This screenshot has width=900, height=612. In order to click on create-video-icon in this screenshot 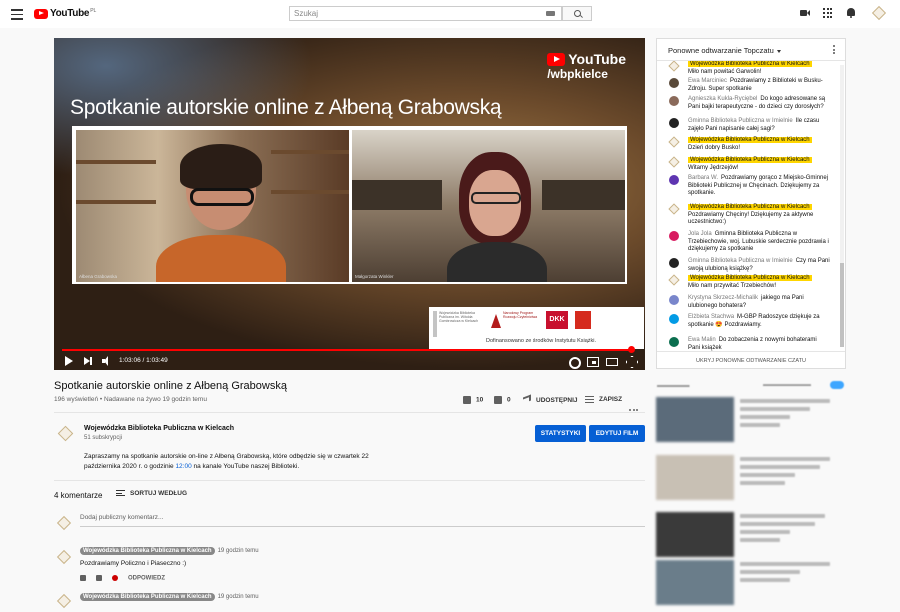, I will do `click(805, 13)`.